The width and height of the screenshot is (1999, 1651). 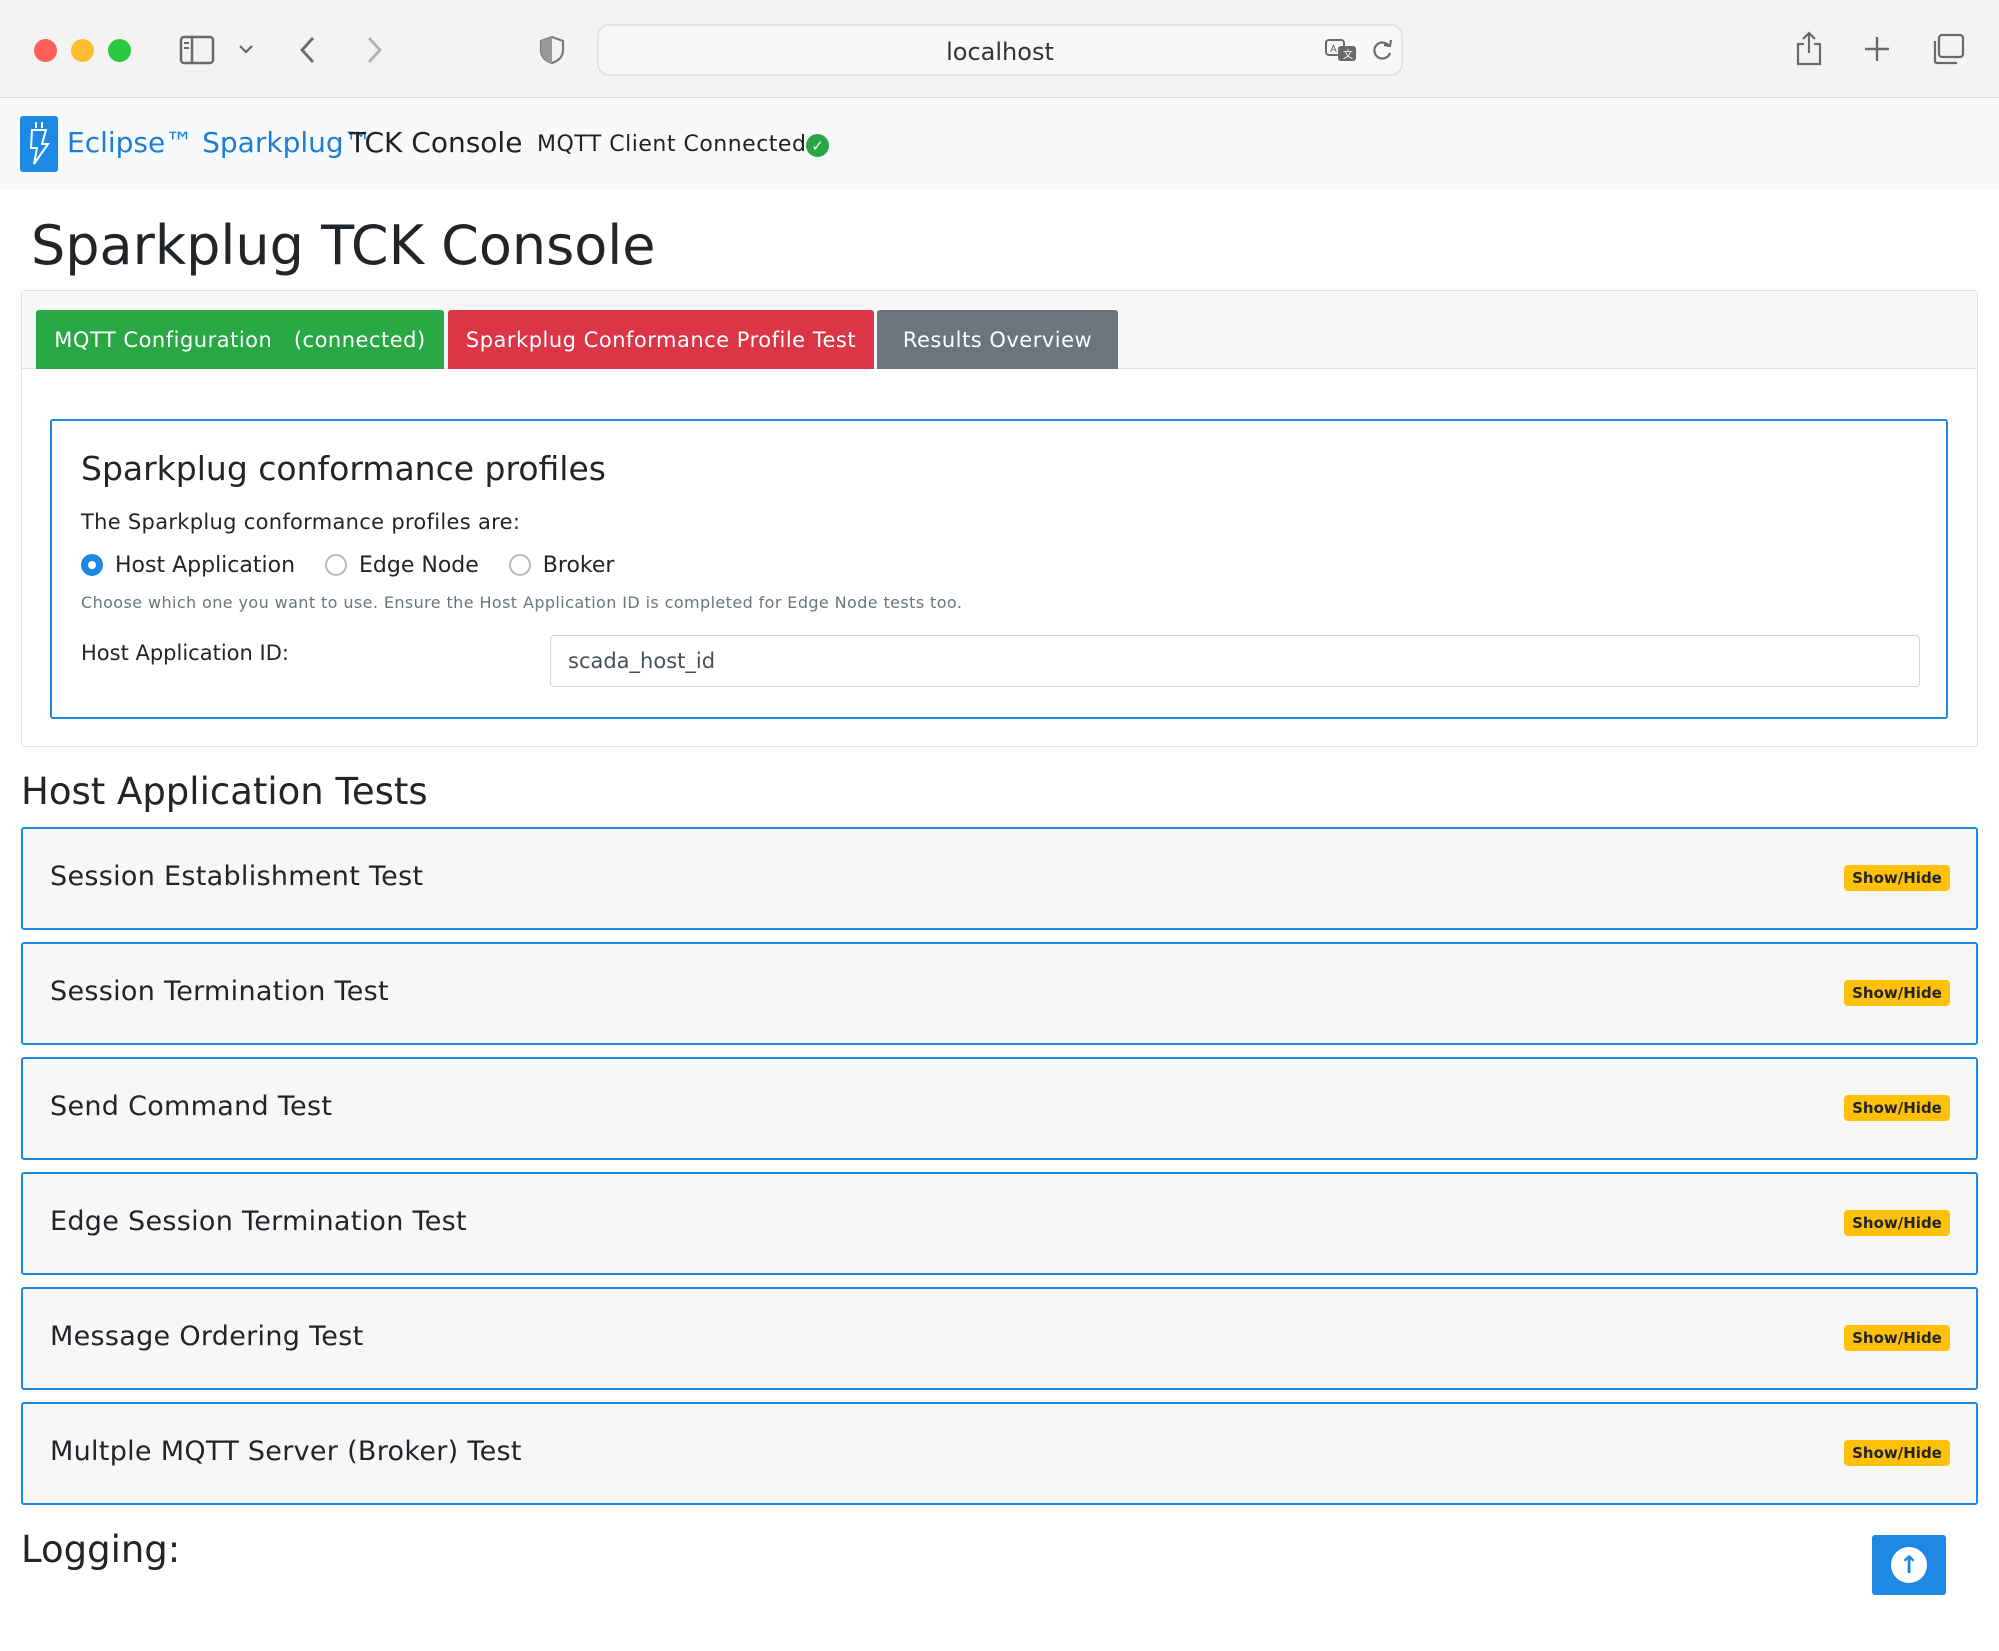 What do you see at coordinates (374, 50) in the screenshot?
I see `forward-arrow-icon` at bounding box center [374, 50].